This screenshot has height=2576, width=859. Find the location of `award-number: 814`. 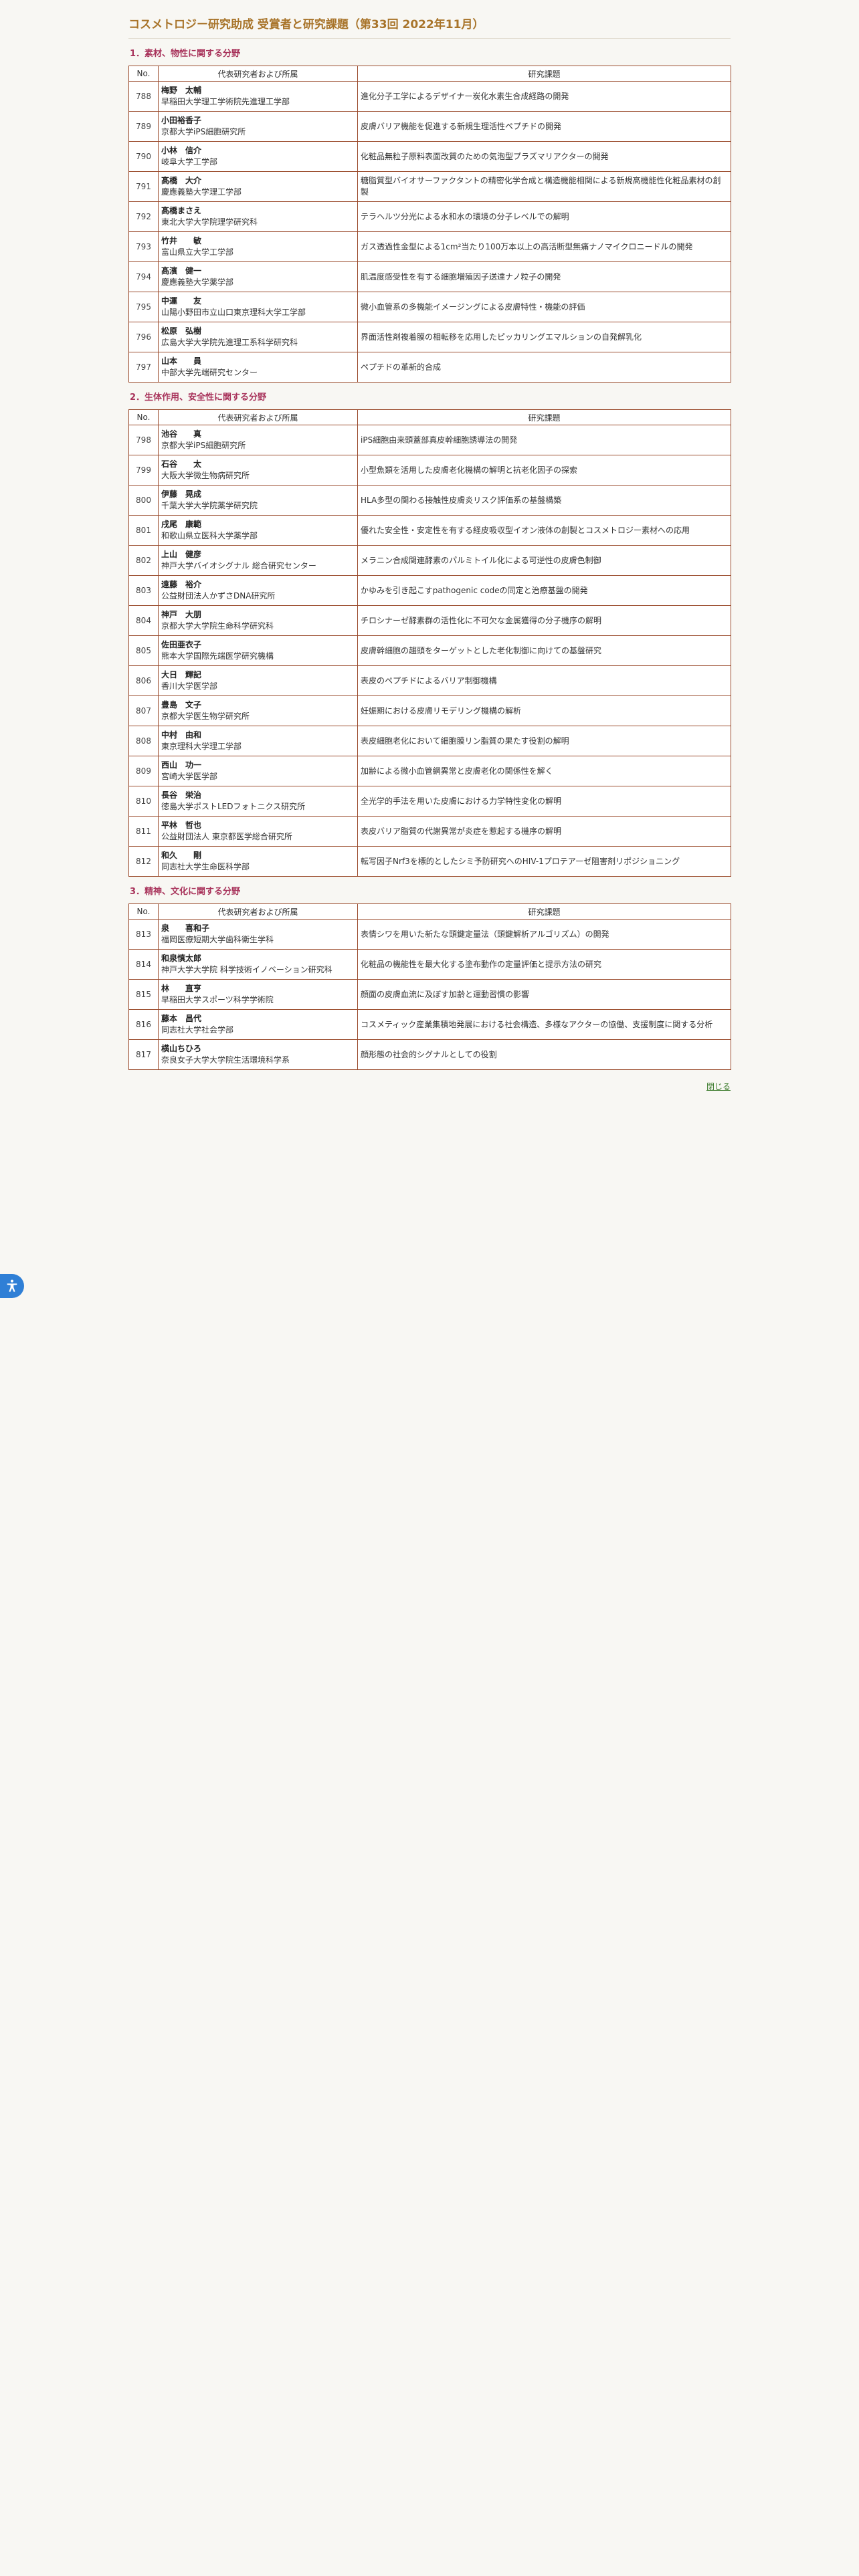

award-number: 814 is located at coordinates (143, 965).